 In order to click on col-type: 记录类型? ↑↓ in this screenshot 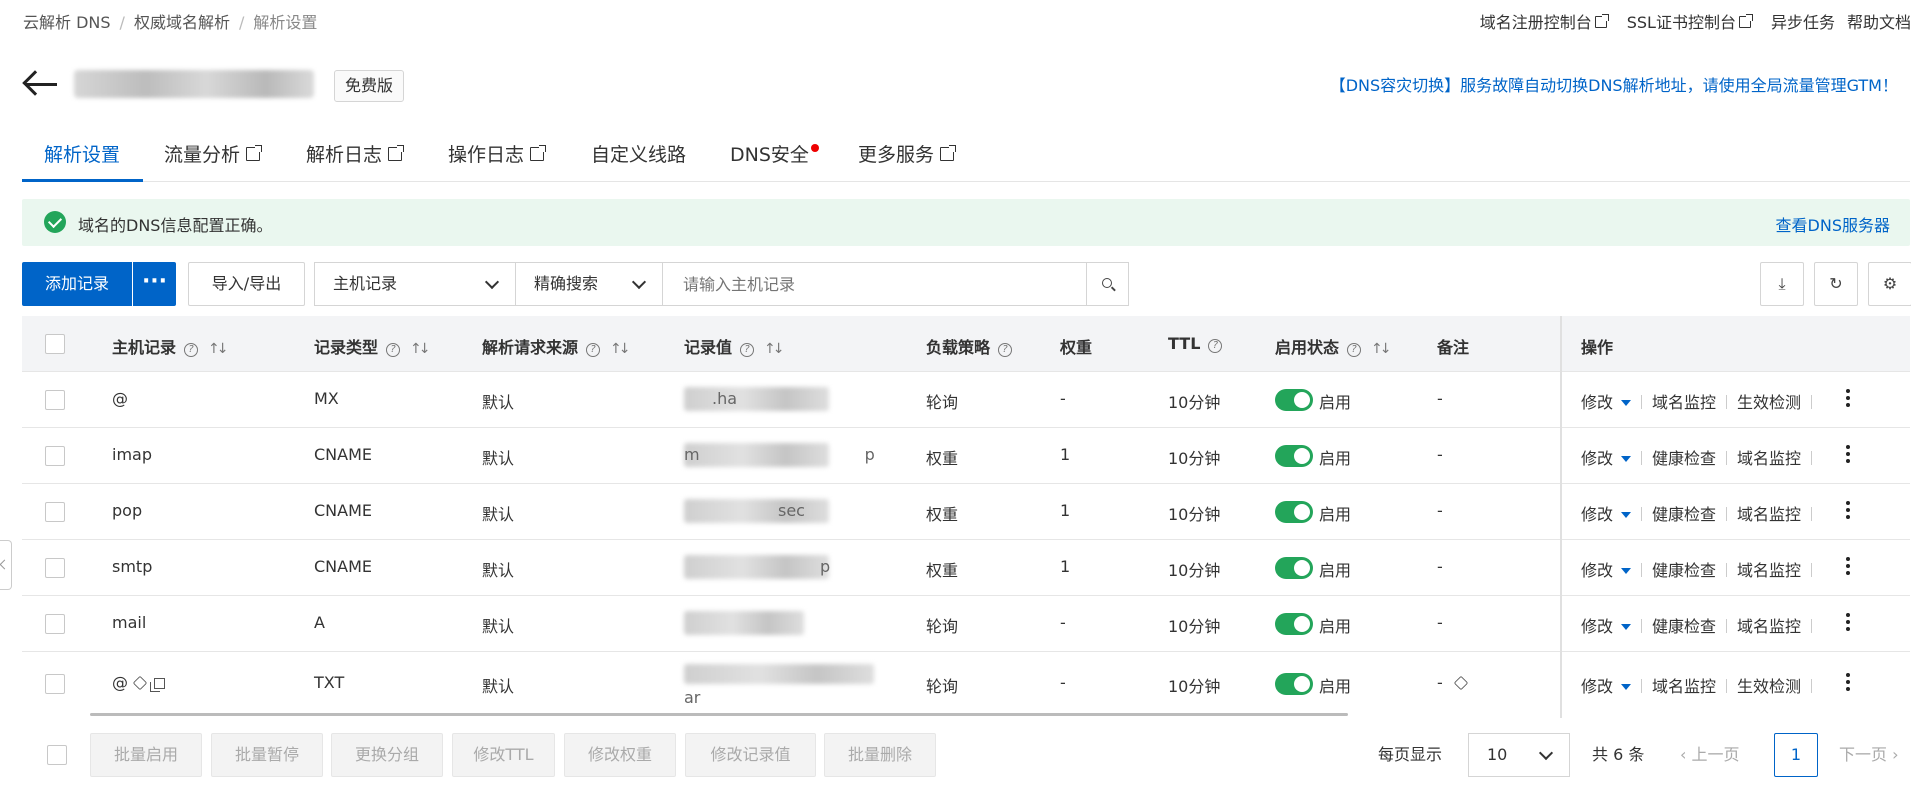, I will do `click(372, 346)`.